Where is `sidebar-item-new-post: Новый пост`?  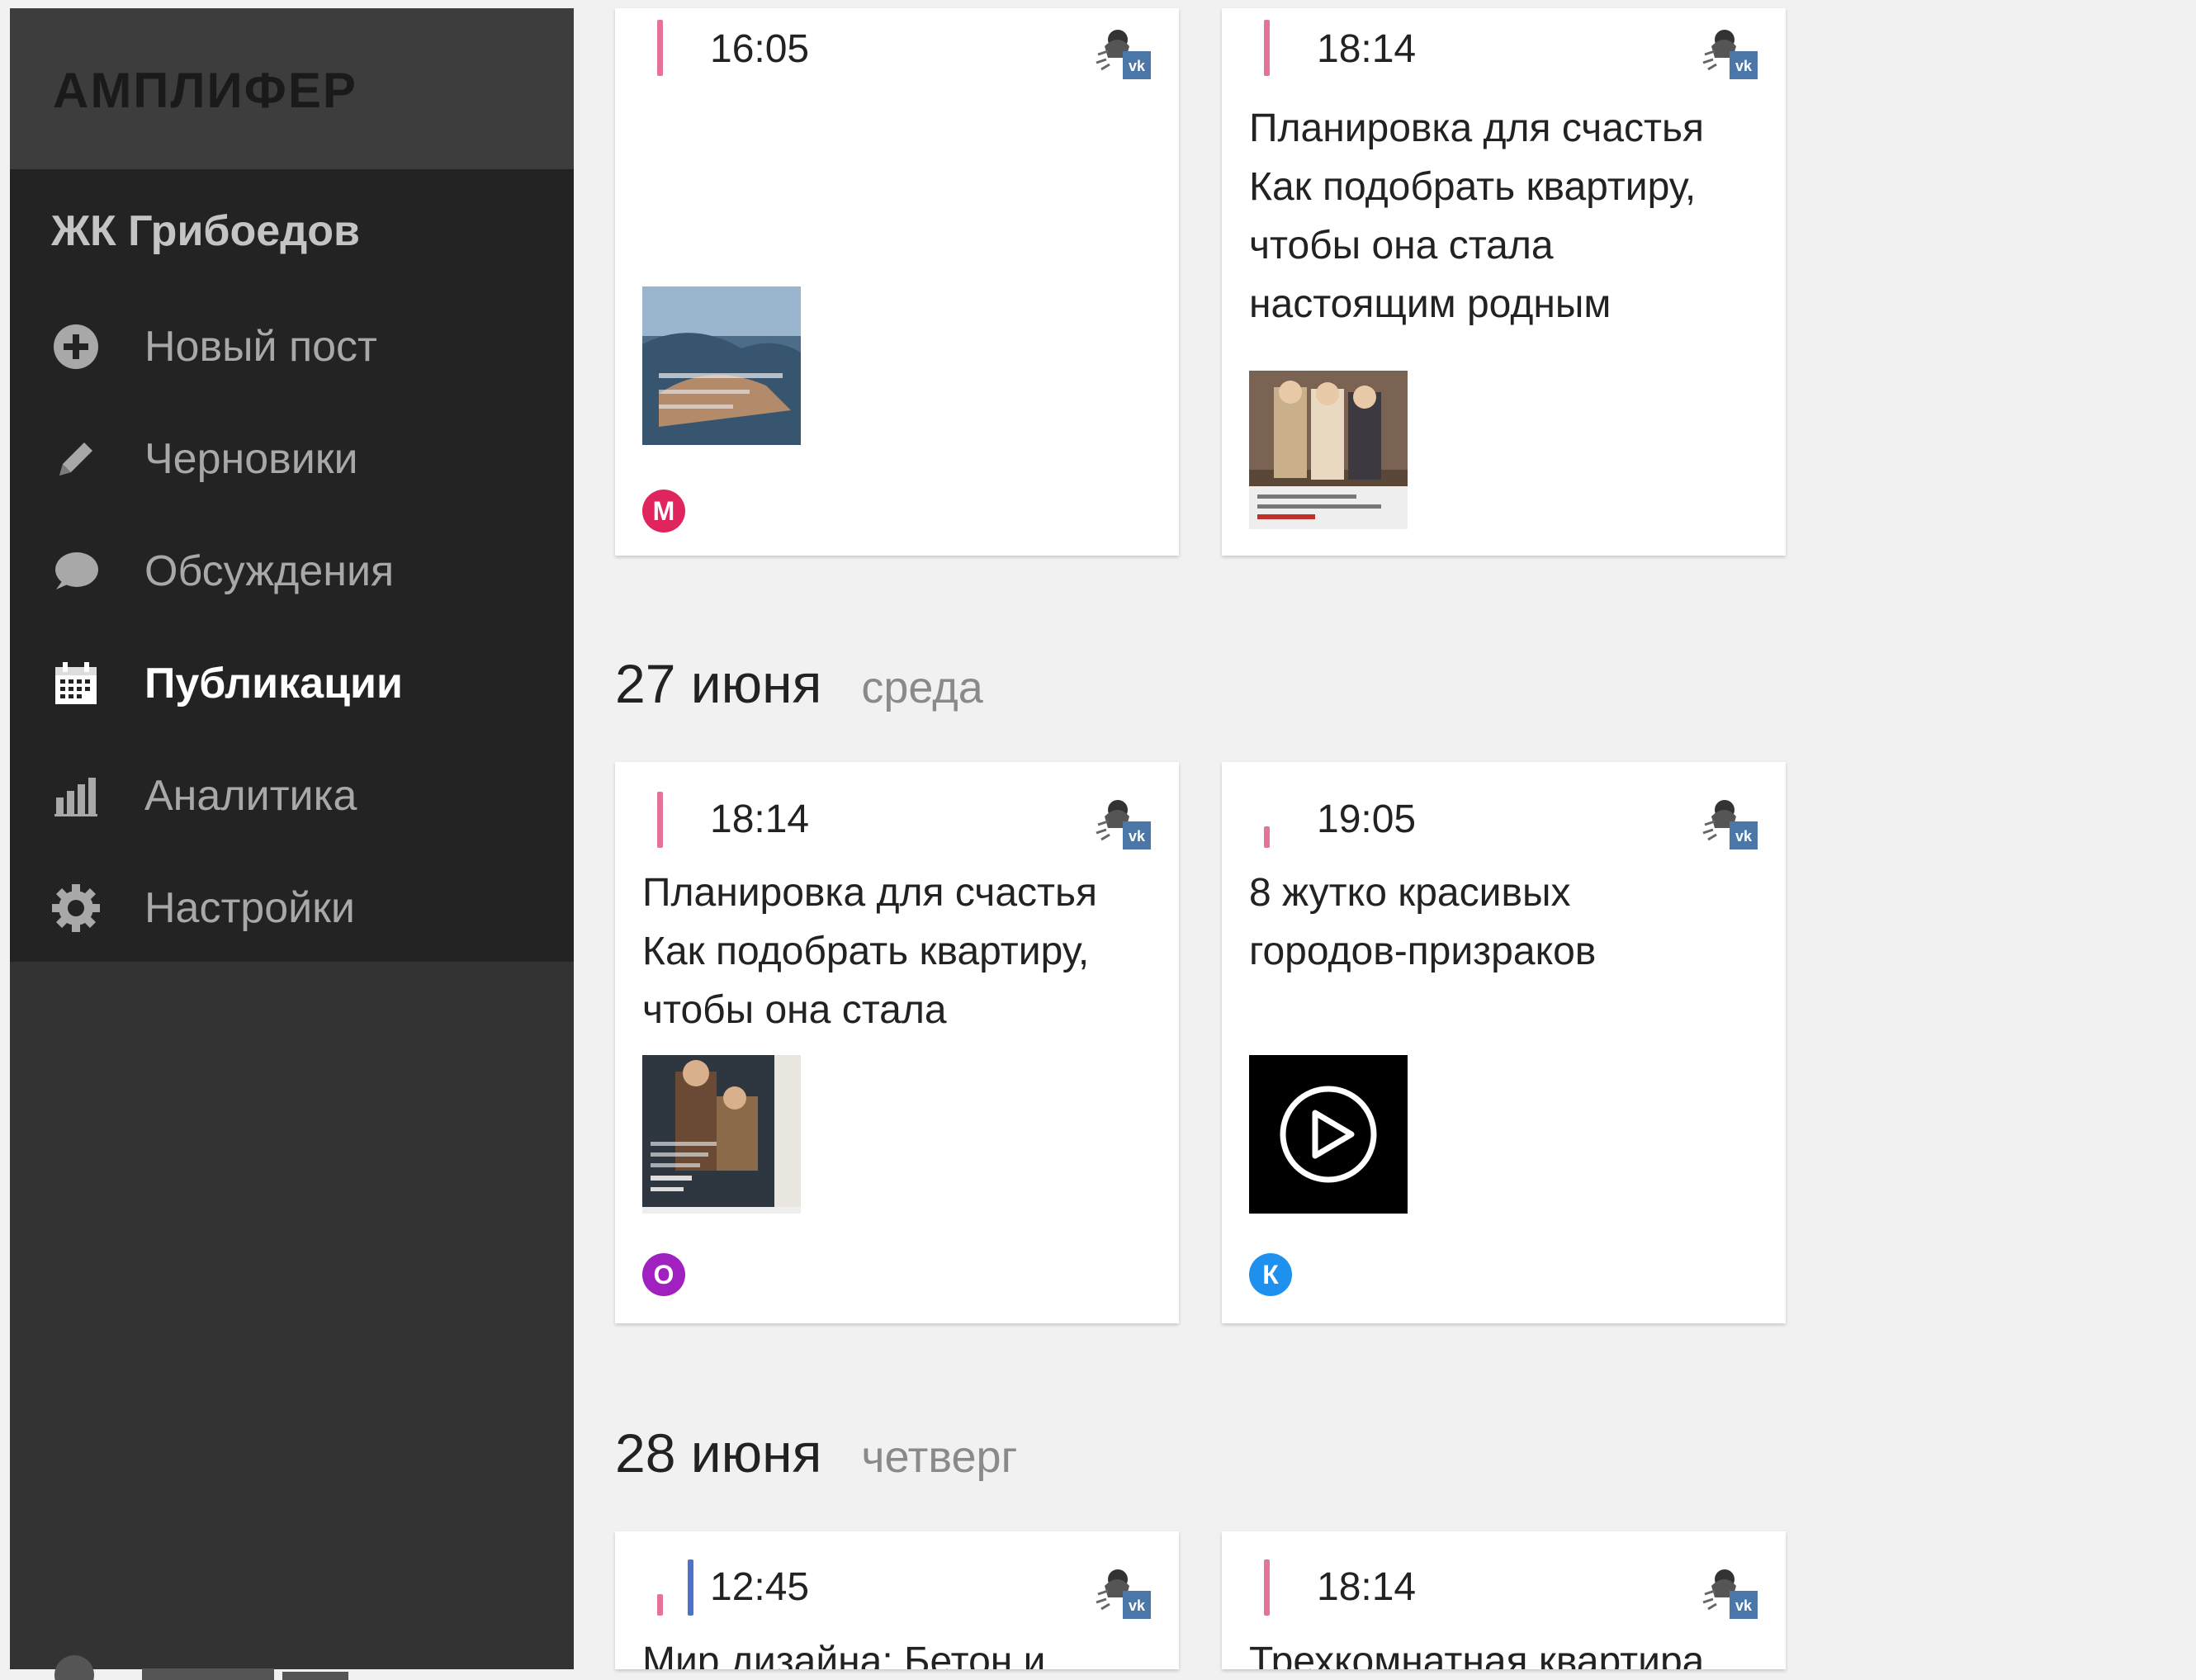
sidebar-item-new-post: Новый пост is located at coordinates (292, 346).